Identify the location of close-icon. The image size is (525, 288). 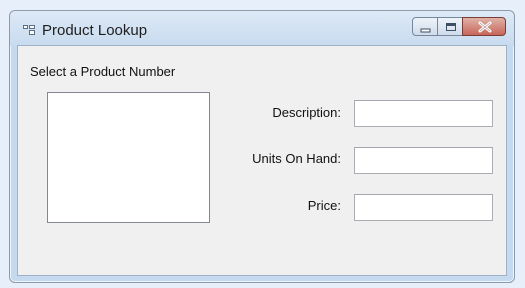
(485, 27).